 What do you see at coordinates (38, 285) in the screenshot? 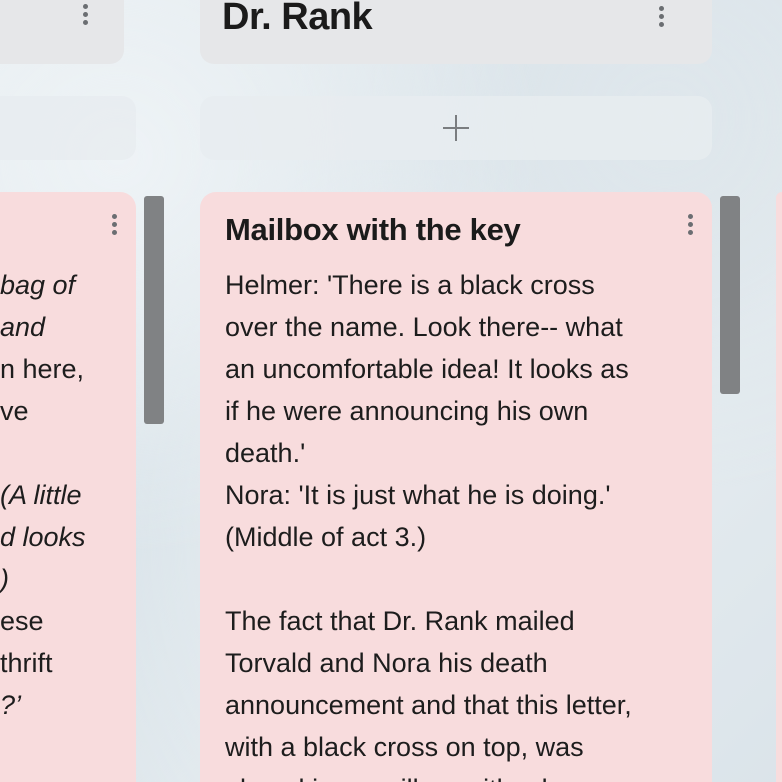
I see `left-card-line: bag of` at bounding box center [38, 285].